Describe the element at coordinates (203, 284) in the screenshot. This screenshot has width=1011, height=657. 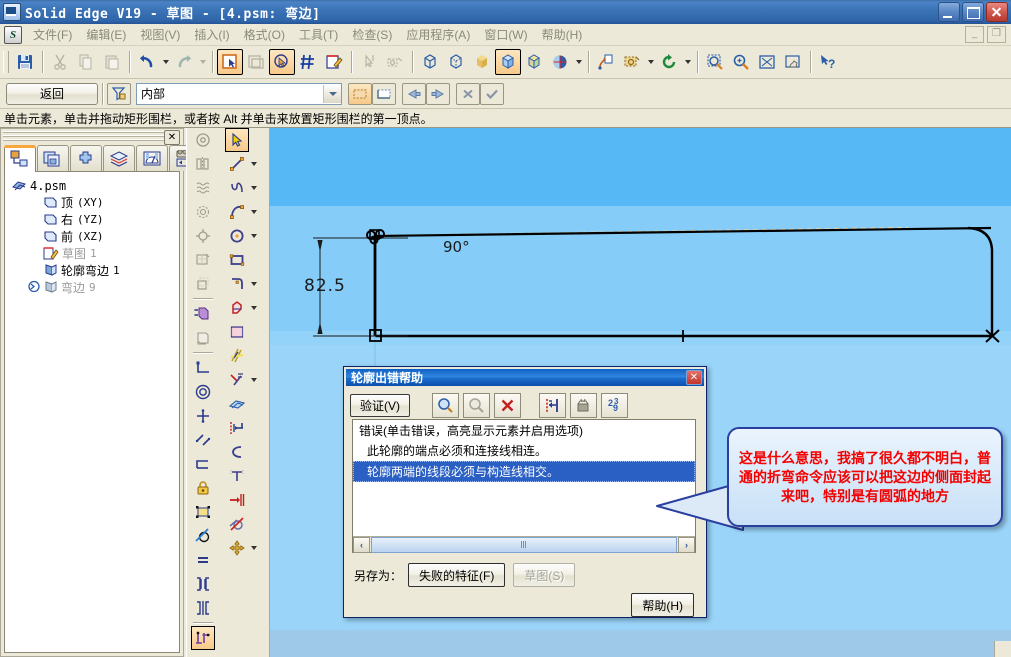
I see `offset-region-icon` at that location.